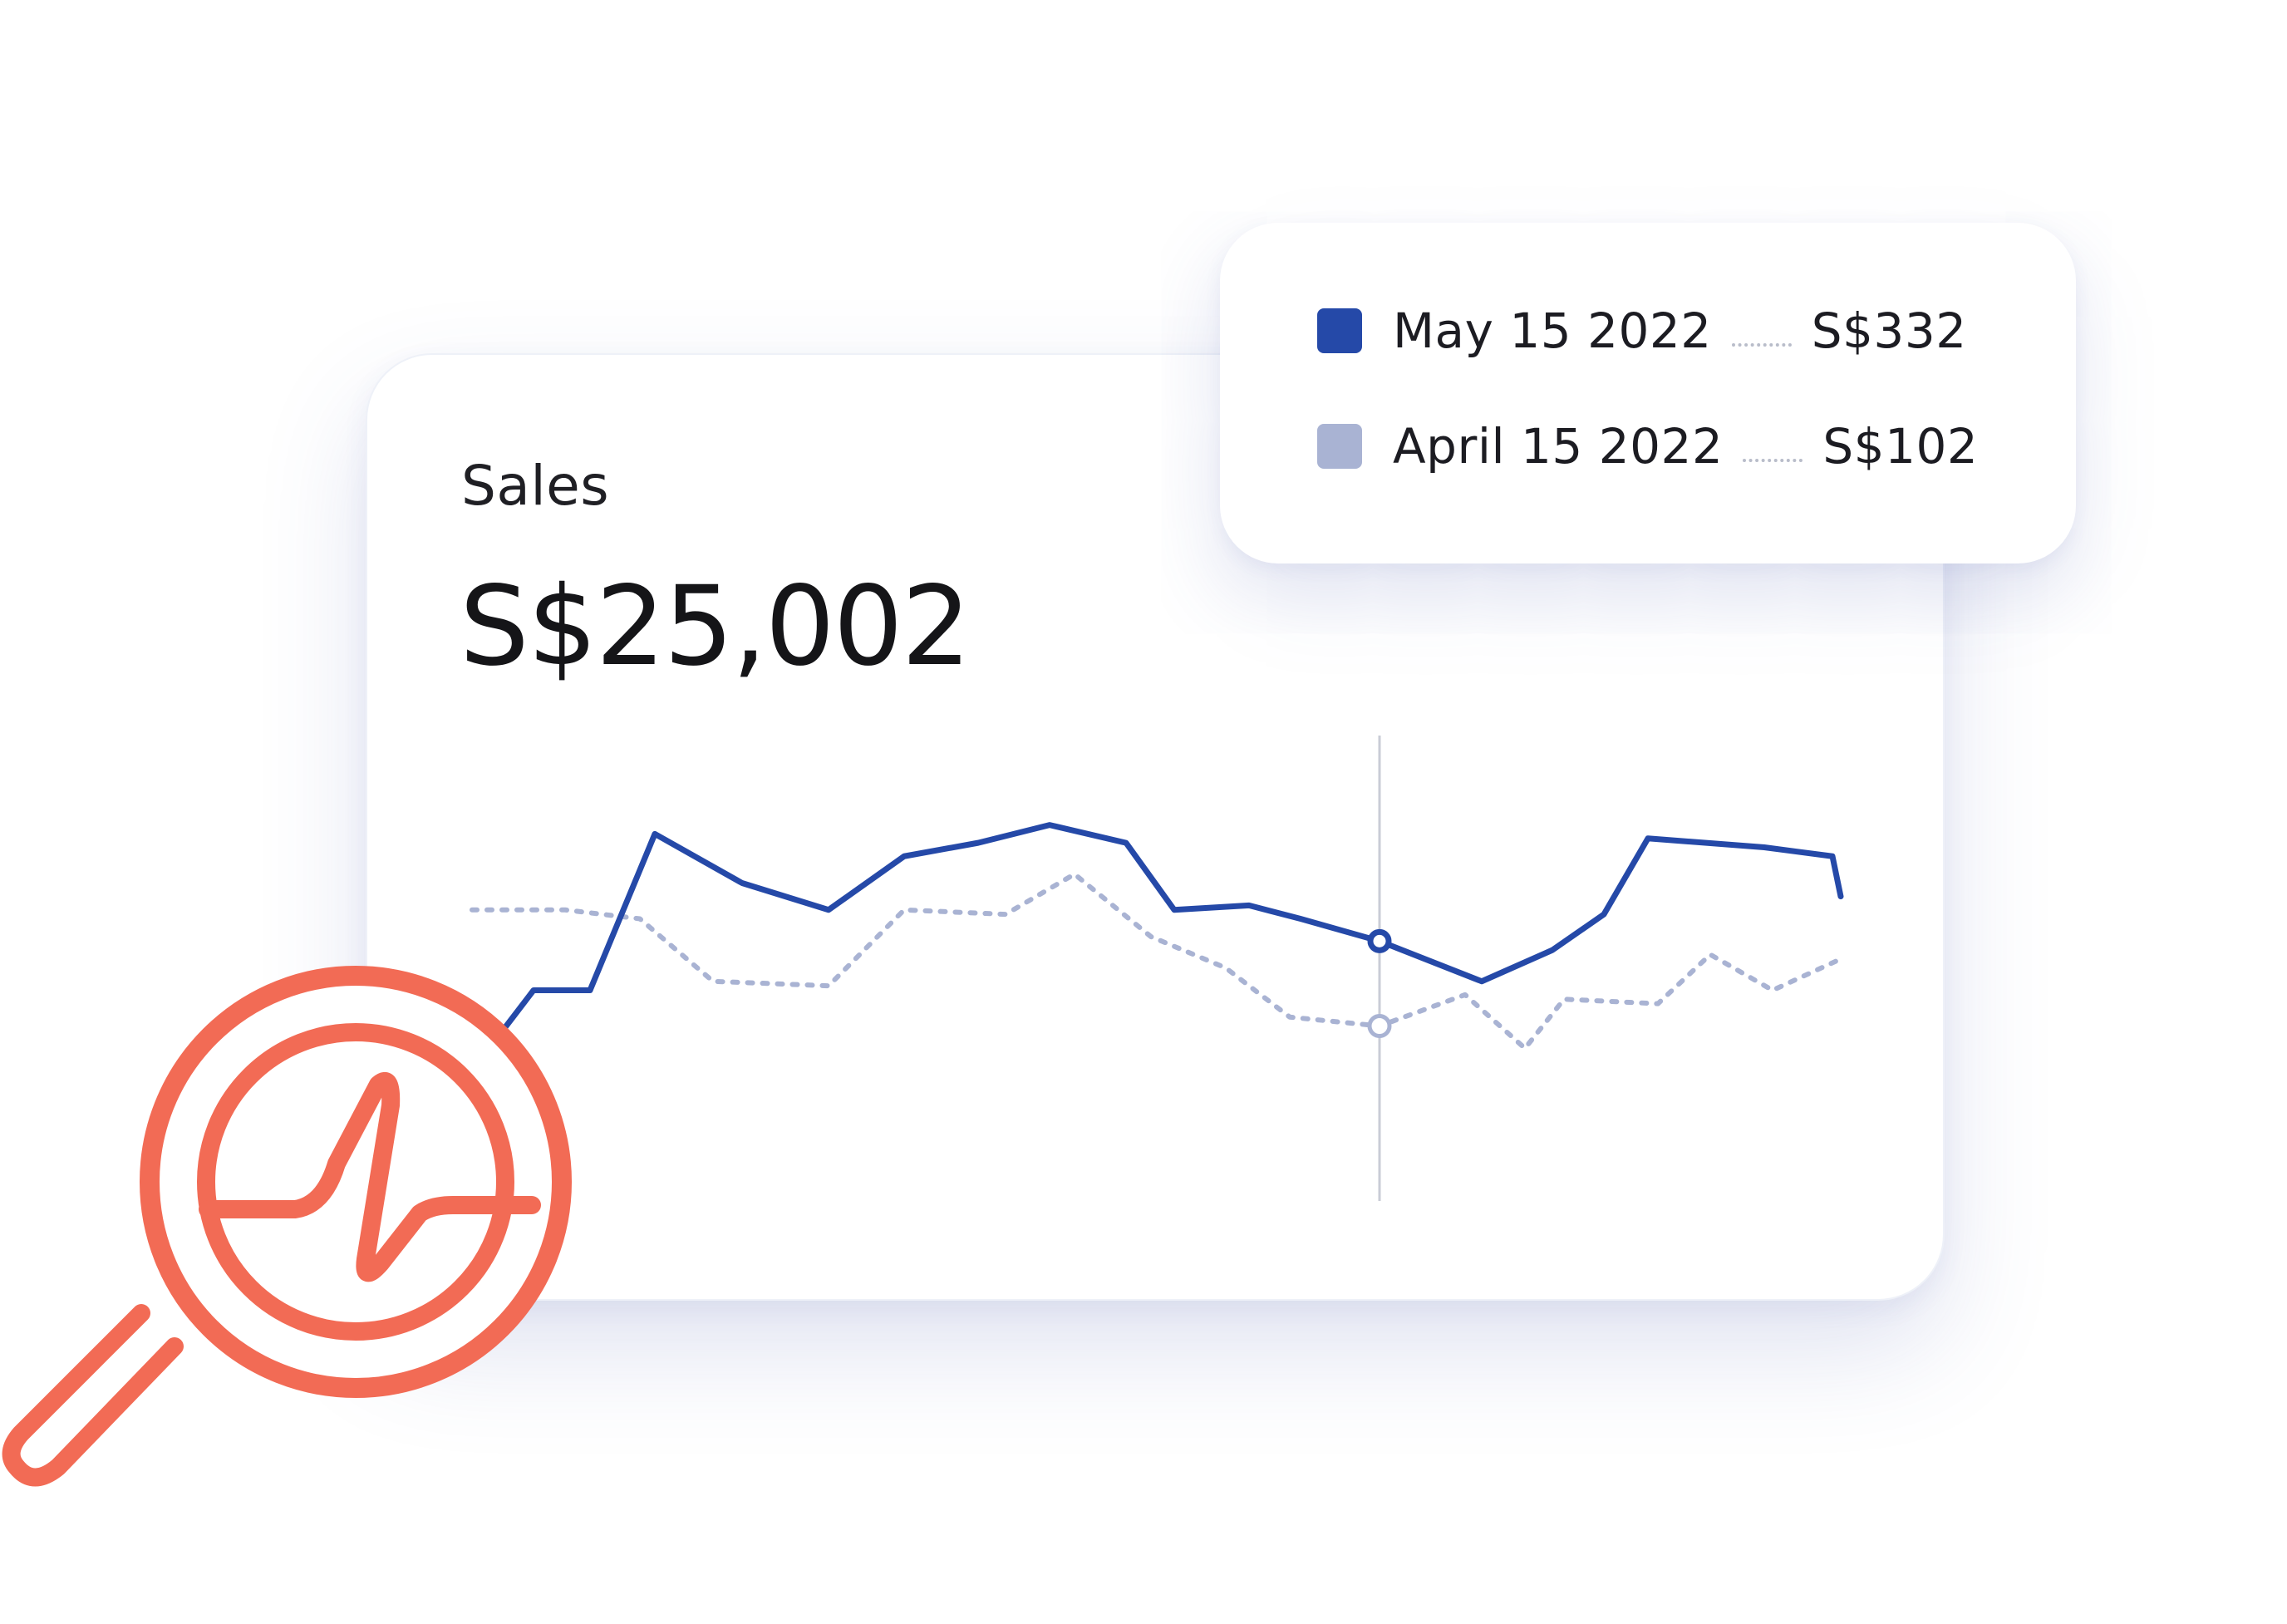 The height and width of the screenshot is (1624, 2287). Describe the element at coordinates (1156, 961) in the screenshot. I see `series-line-previous` at that location.